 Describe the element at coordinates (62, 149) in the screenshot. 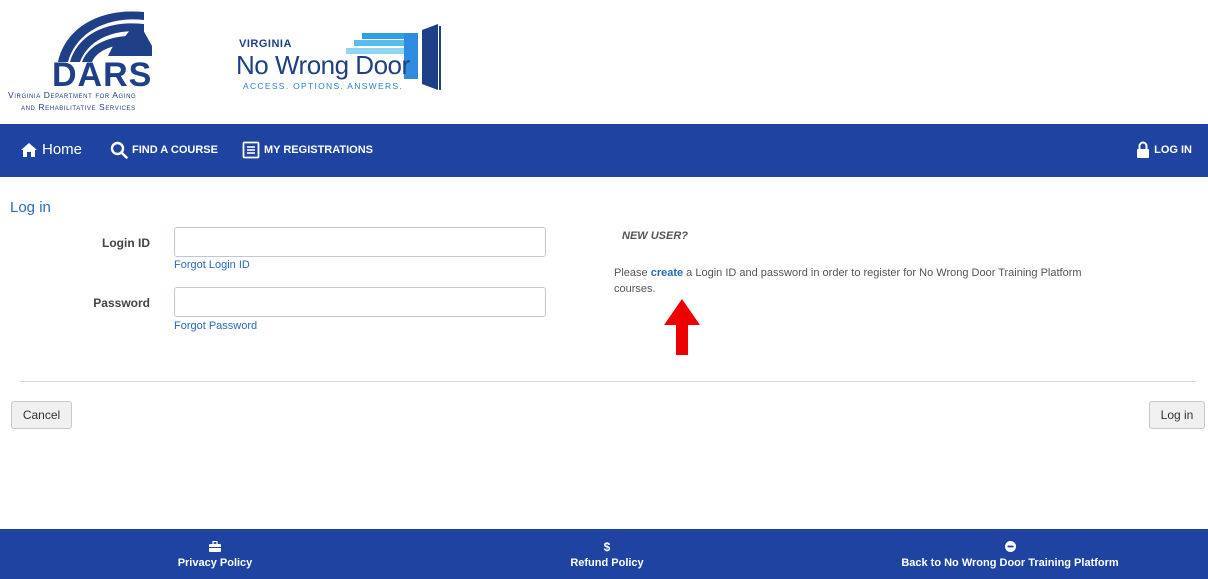

I see `nav-home-label: Home` at that location.